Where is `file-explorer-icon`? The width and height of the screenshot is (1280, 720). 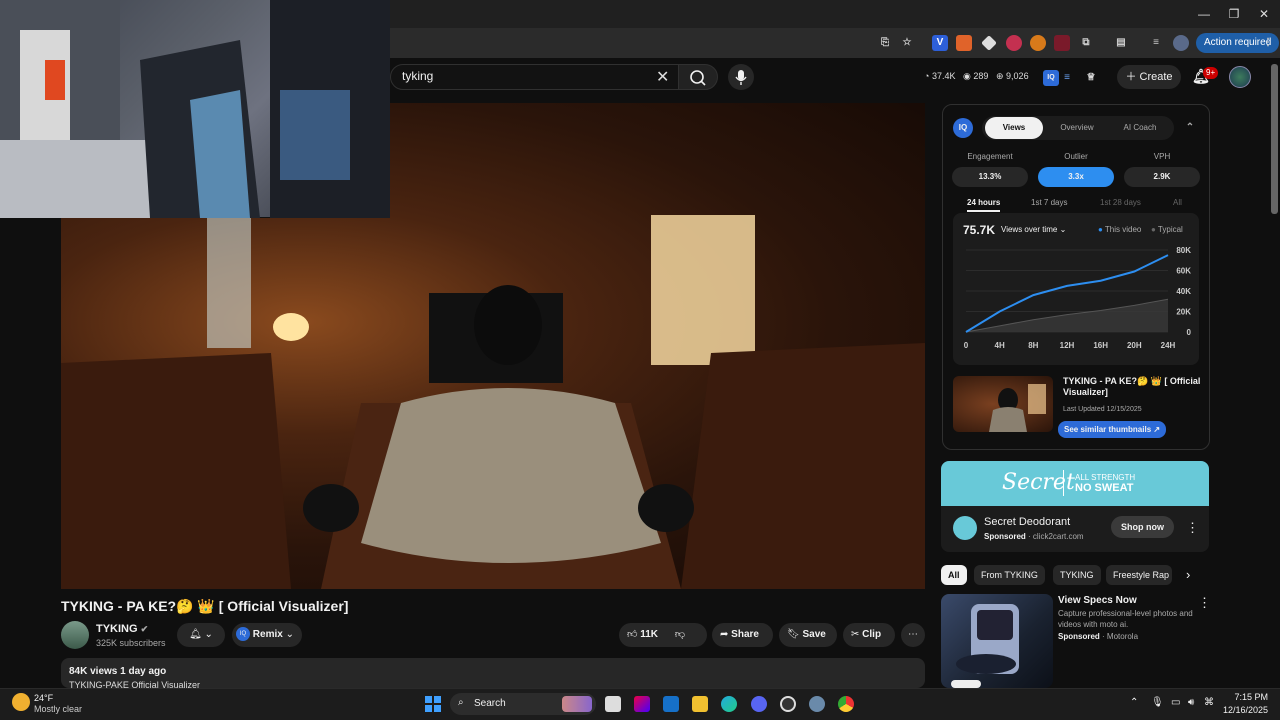 file-explorer-icon is located at coordinates (700, 704).